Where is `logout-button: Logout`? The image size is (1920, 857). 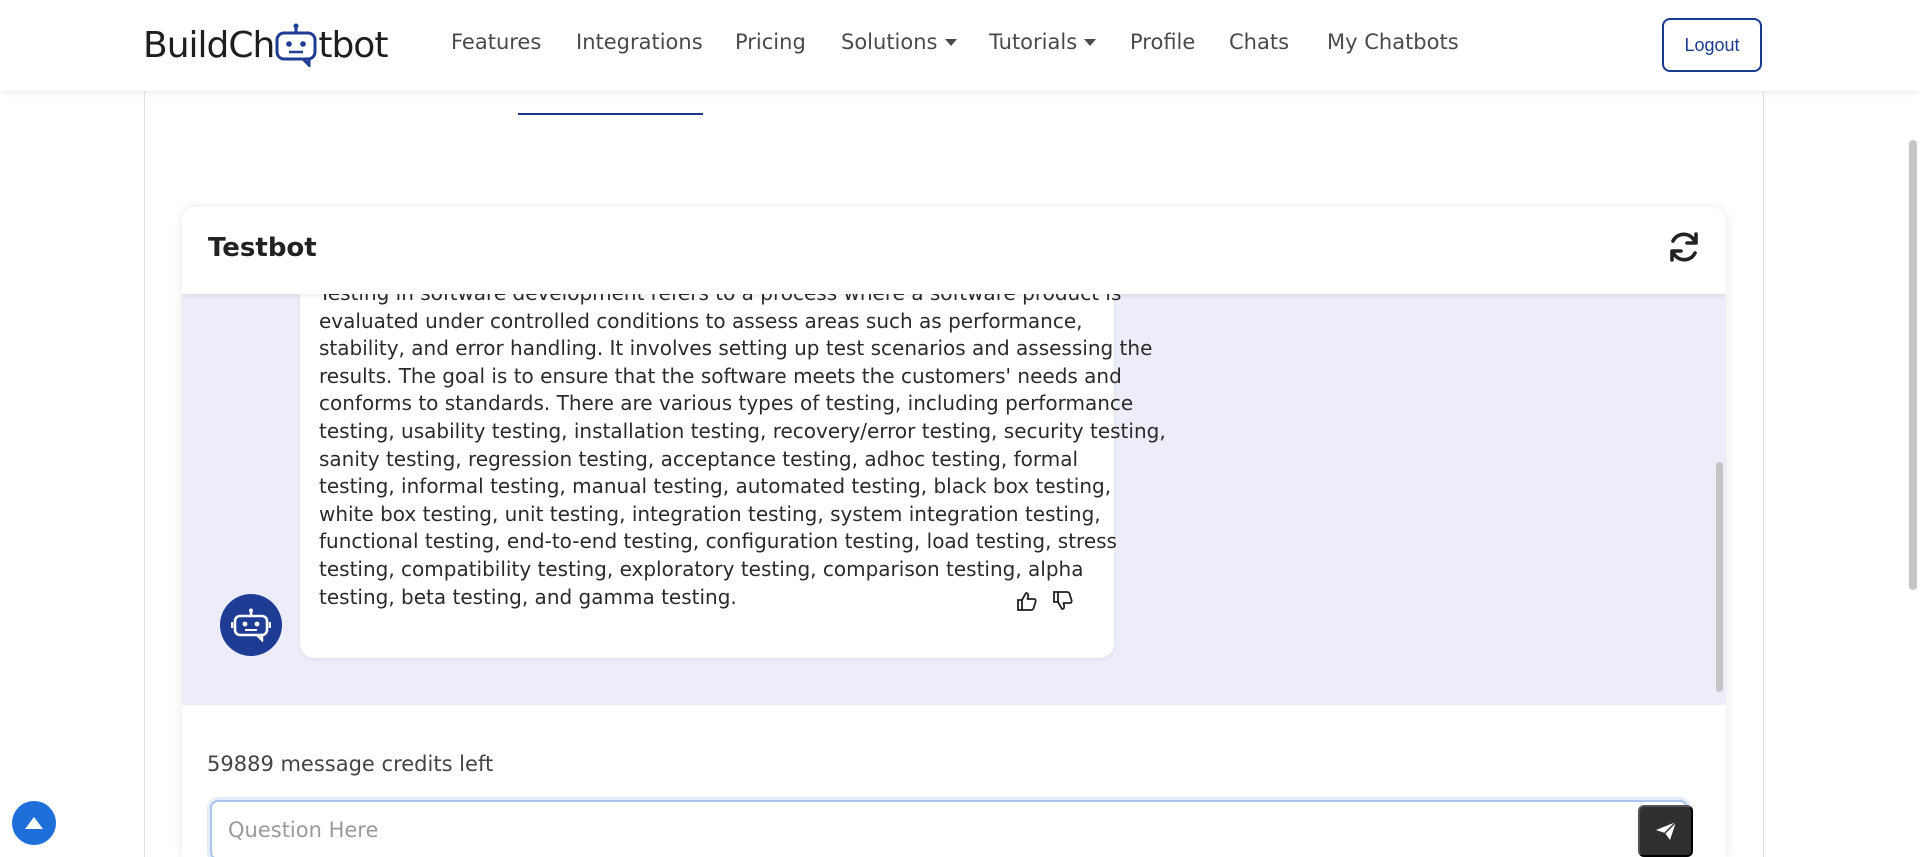
logout-button: Logout is located at coordinates (1712, 45).